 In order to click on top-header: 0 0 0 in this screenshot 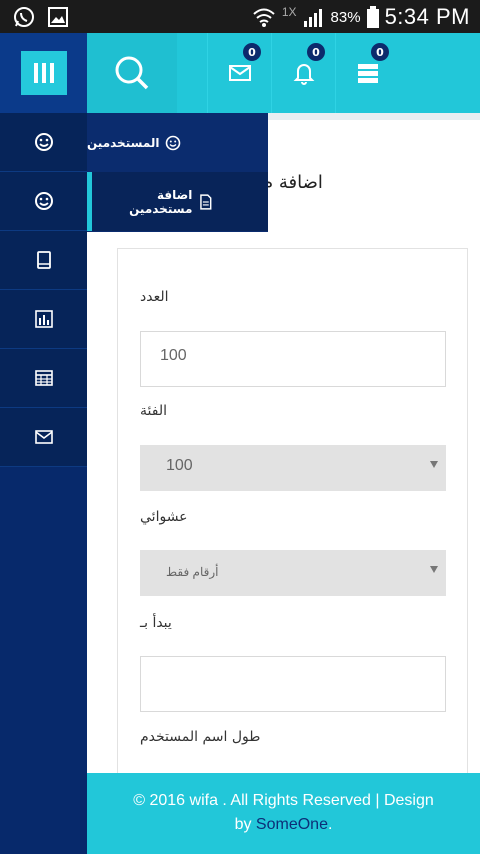, I will do `click(283, 73)`.